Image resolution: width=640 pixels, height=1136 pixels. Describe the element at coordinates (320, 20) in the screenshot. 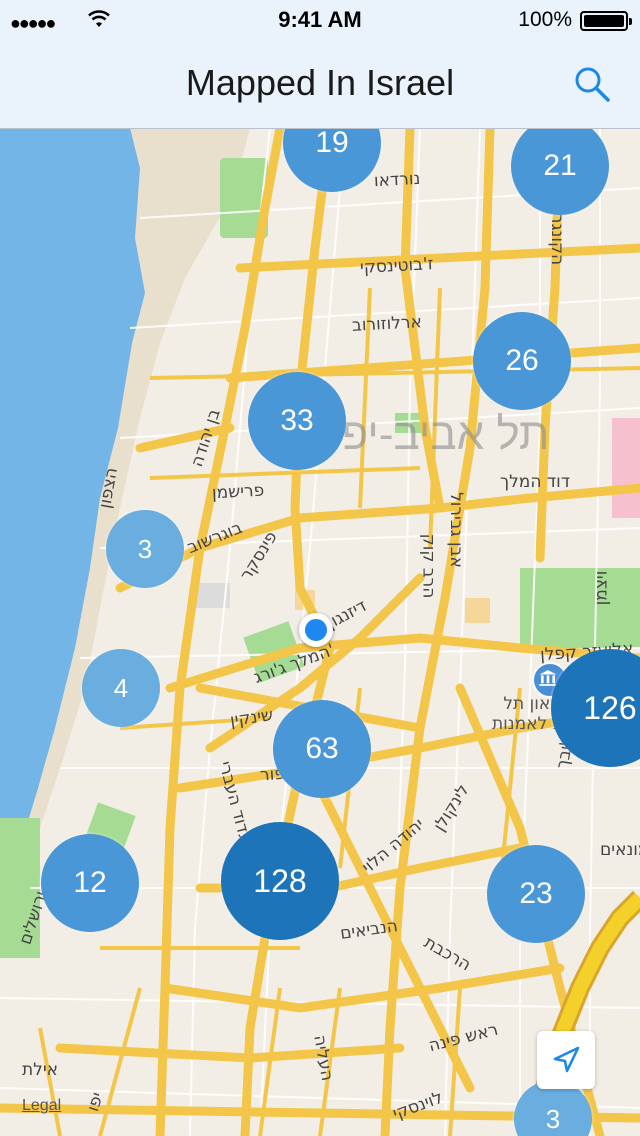

I see `status-bar: ●●●●● 9:41 AM 100%` at that location.